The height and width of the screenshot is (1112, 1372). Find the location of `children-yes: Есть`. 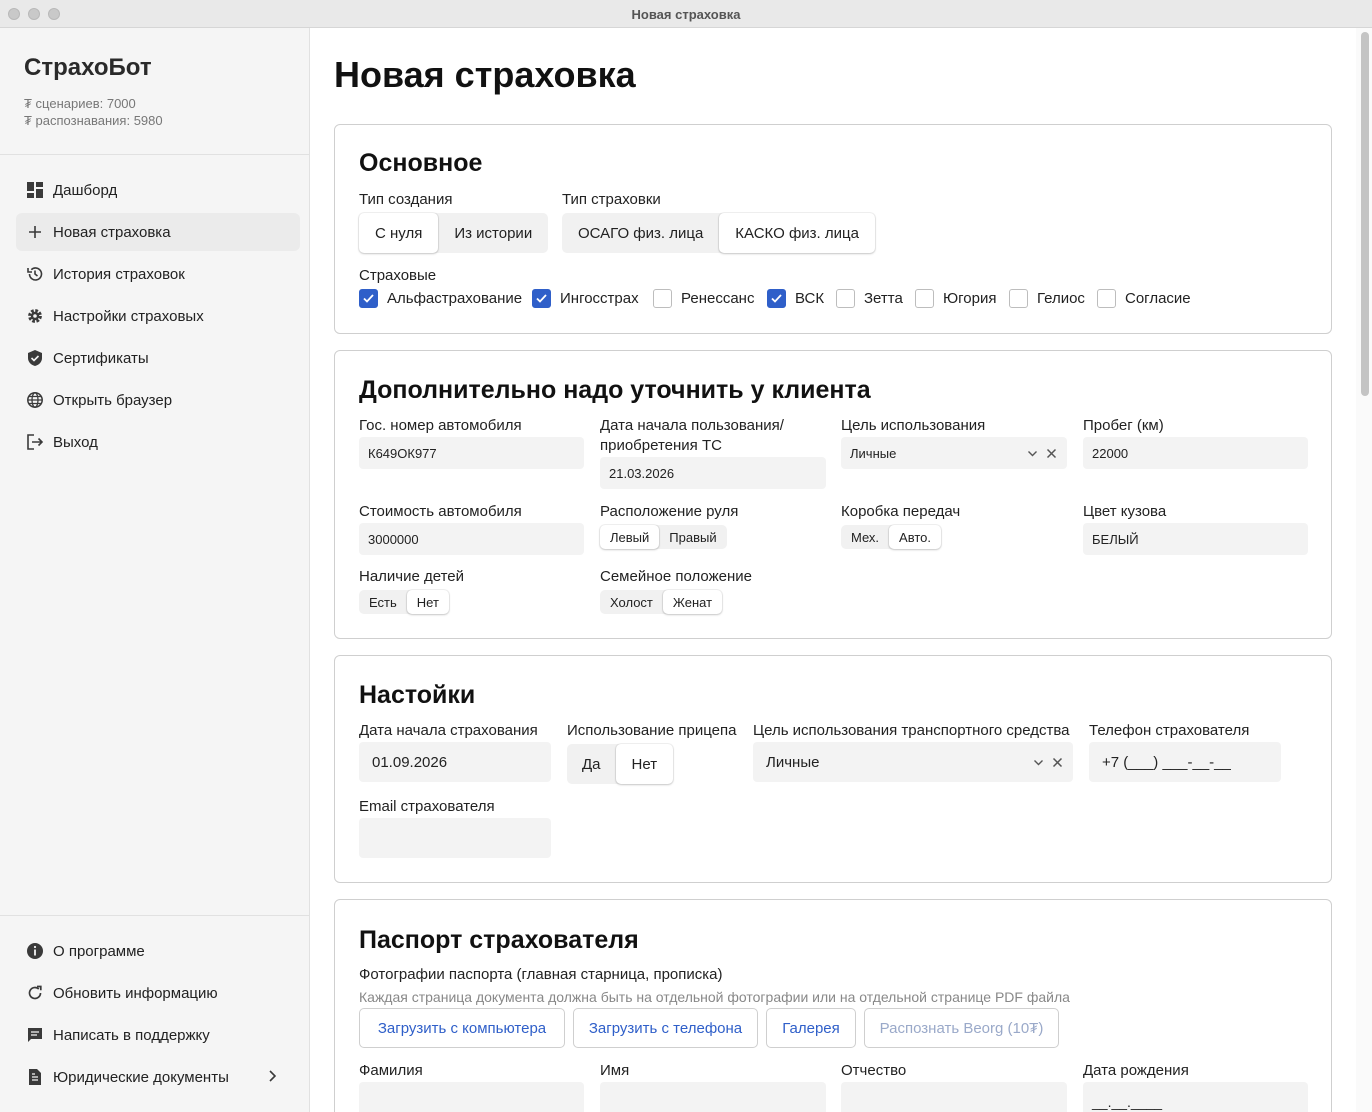

children-yes: Есть is located at coordinates (383, 602).